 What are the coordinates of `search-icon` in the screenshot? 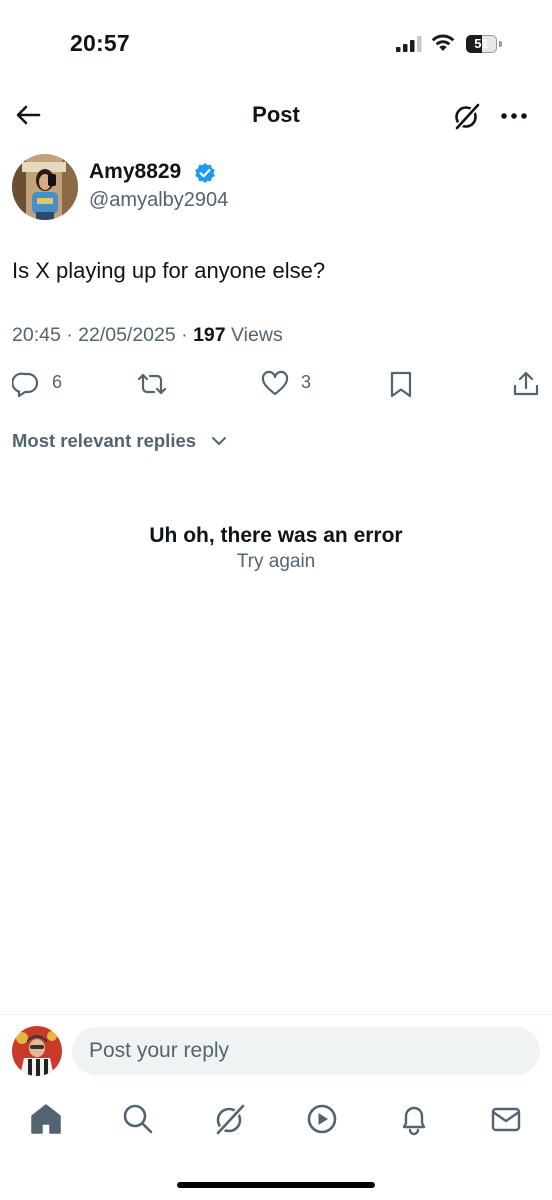 It's located at (138, 1119).